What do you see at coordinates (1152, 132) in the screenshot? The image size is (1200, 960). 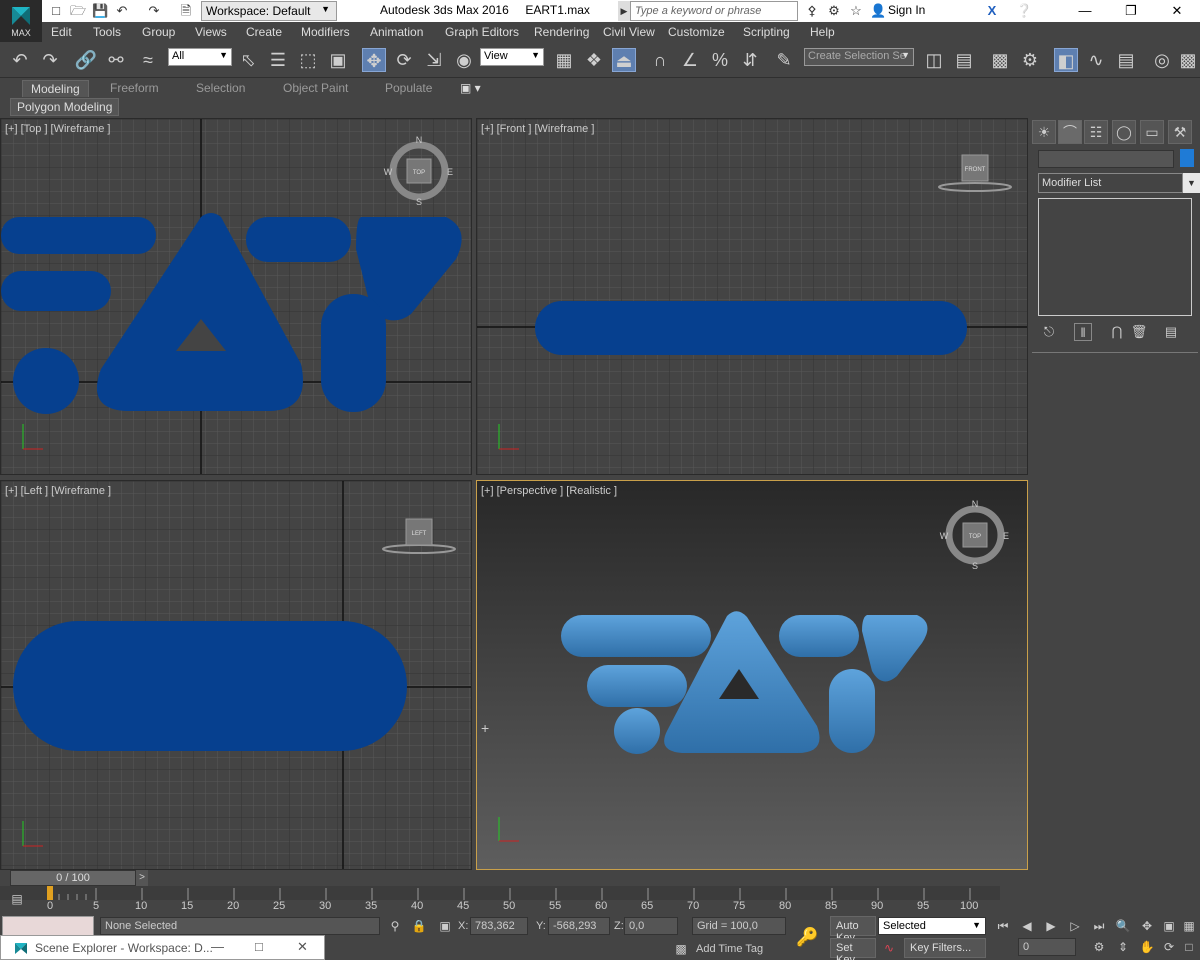 I see `display-tab-icon: ▭` at bounding box center [1152, 132].